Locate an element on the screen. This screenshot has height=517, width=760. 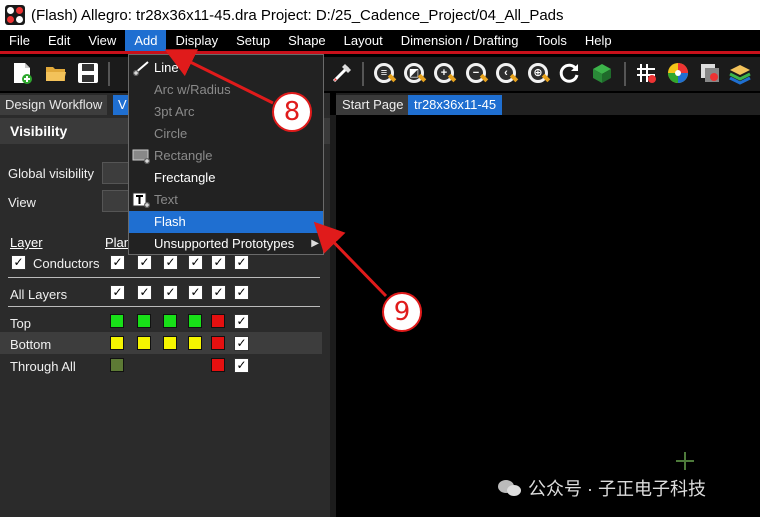
top-via-color-swatch is located at coordinates (170, 321).